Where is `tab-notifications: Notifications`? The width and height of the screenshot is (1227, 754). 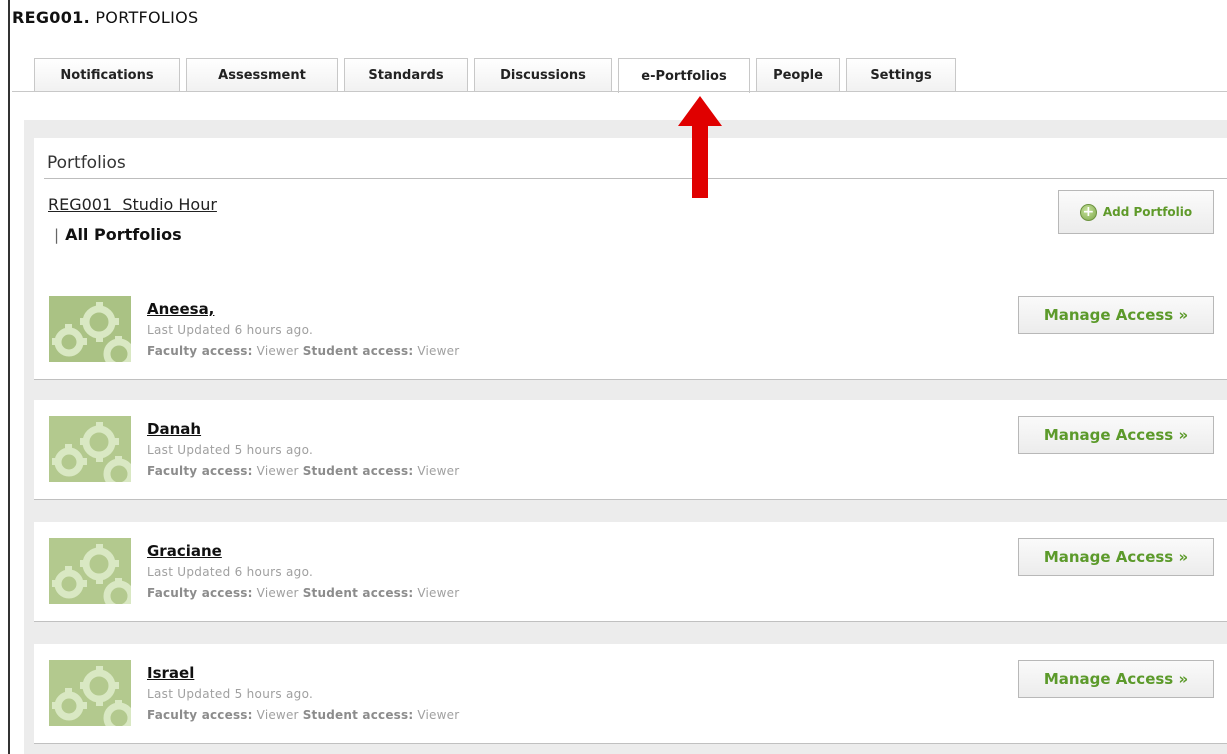 tab-notifications: Notifications is located at coordinates (107, 75).